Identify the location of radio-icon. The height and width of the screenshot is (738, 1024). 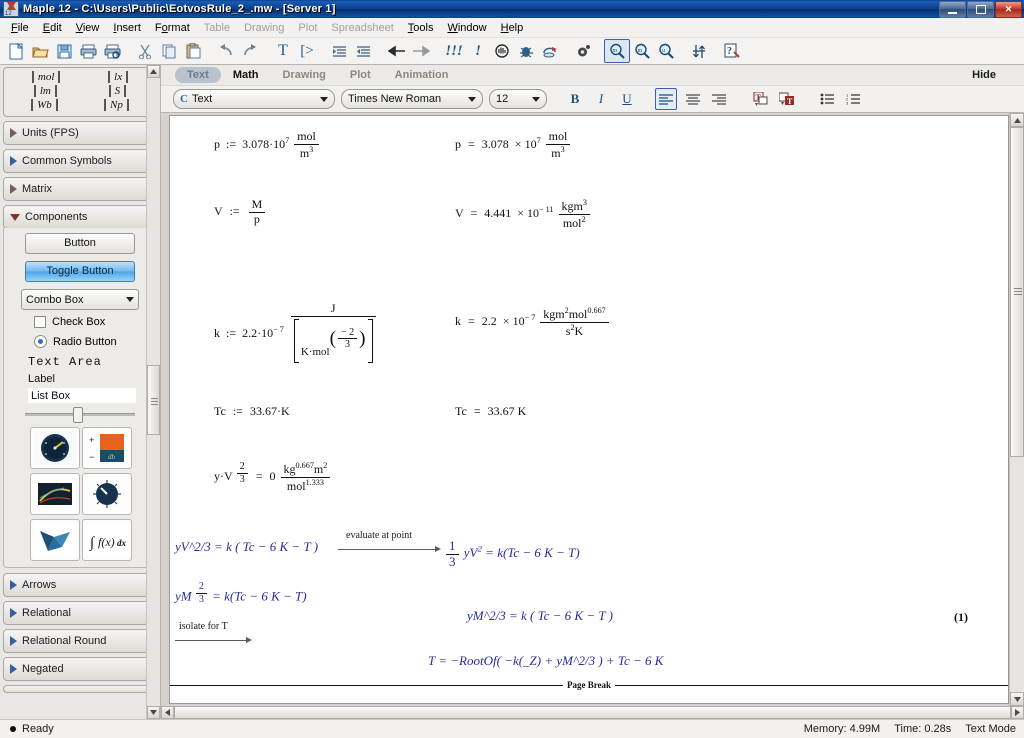
(40, 341).